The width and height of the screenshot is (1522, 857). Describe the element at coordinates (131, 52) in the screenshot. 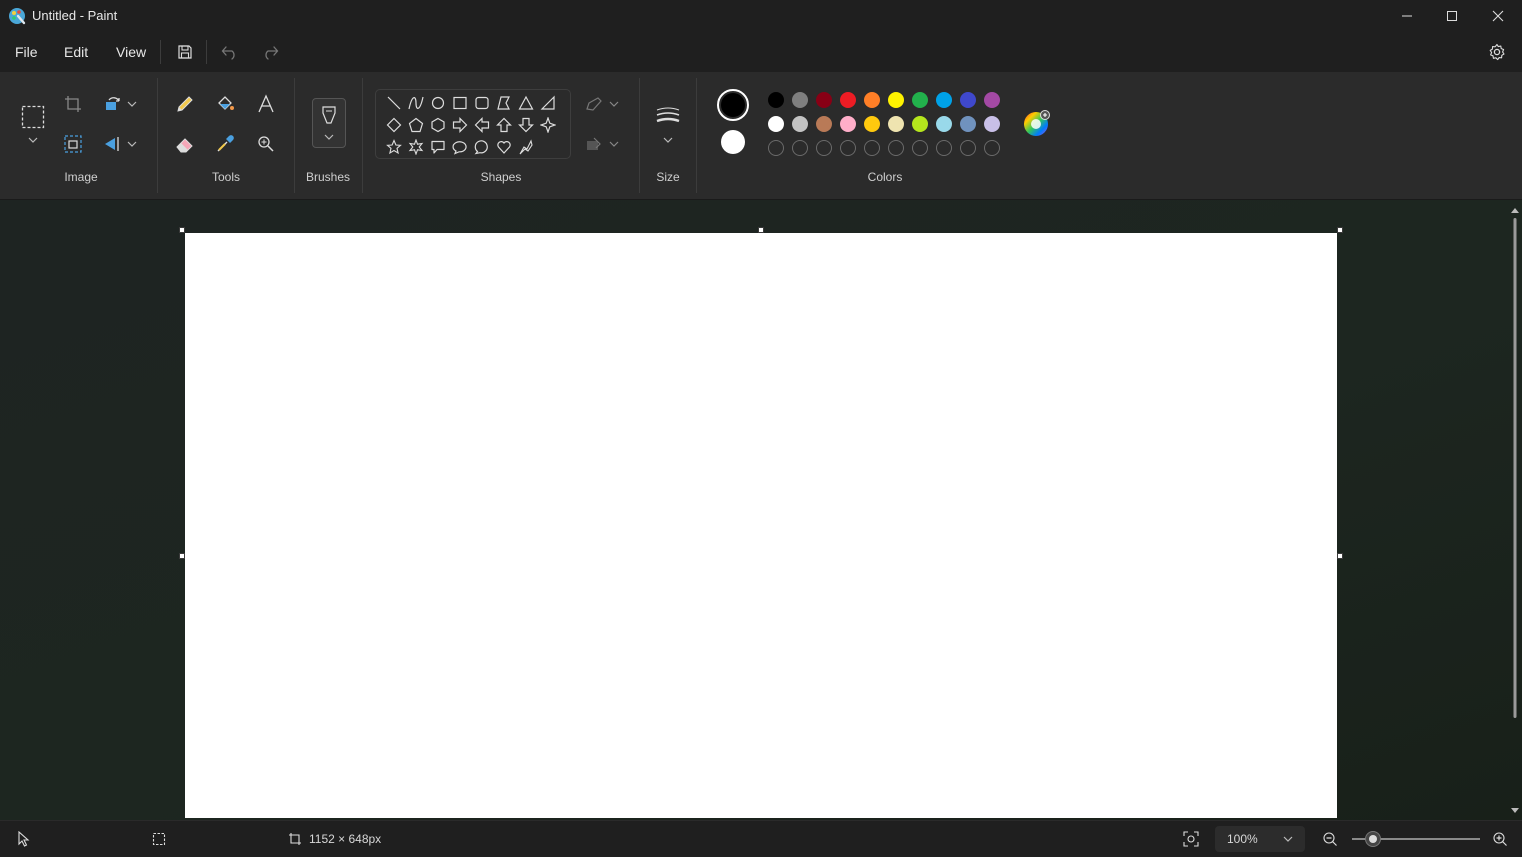

I see `menu-view: View` at that location.